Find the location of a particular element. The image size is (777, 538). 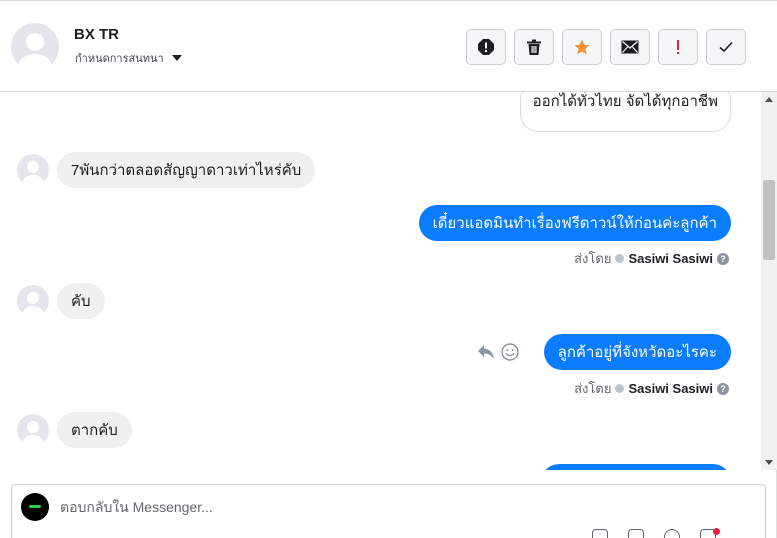

assign-conversation-dropdown: กำหนดการสนทนา is located at coordinates (128, 58).